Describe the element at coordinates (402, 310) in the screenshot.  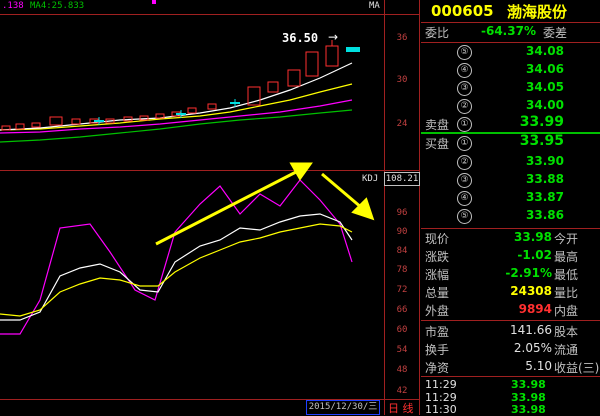
I see `kdj-axis-tick: 66` at that location.